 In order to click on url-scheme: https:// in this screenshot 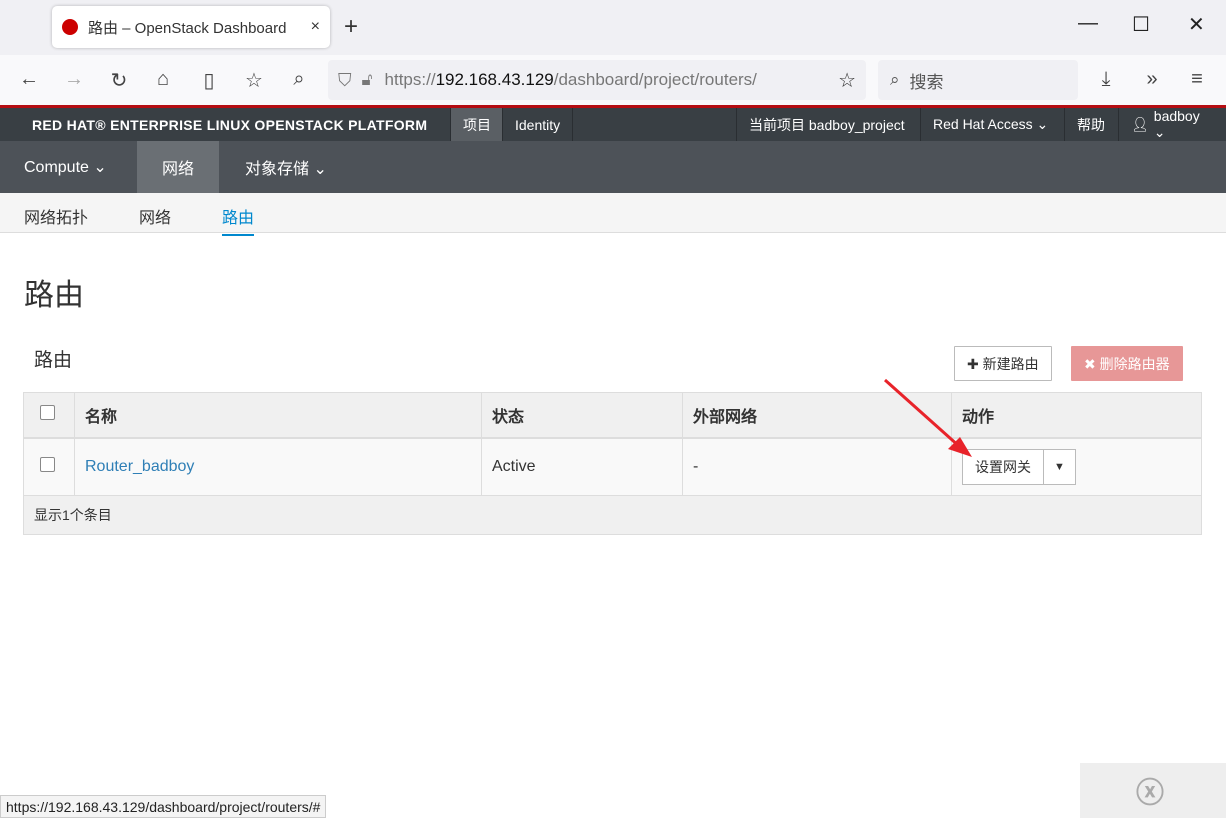, I will do `click(410, 79)`.